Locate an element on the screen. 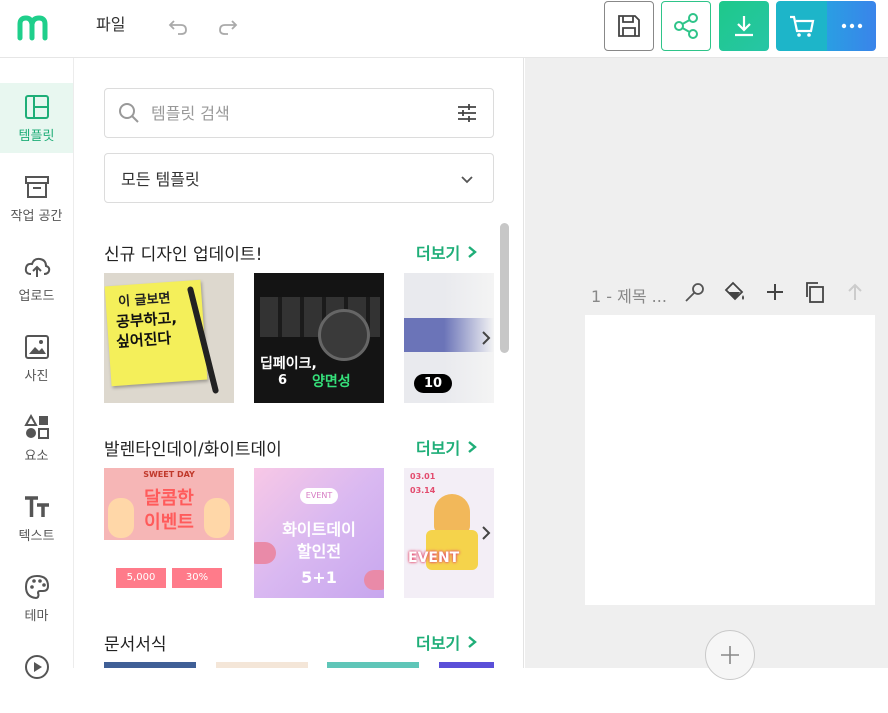  thumb-text: 03.14 is located at coordinates (423, 490).